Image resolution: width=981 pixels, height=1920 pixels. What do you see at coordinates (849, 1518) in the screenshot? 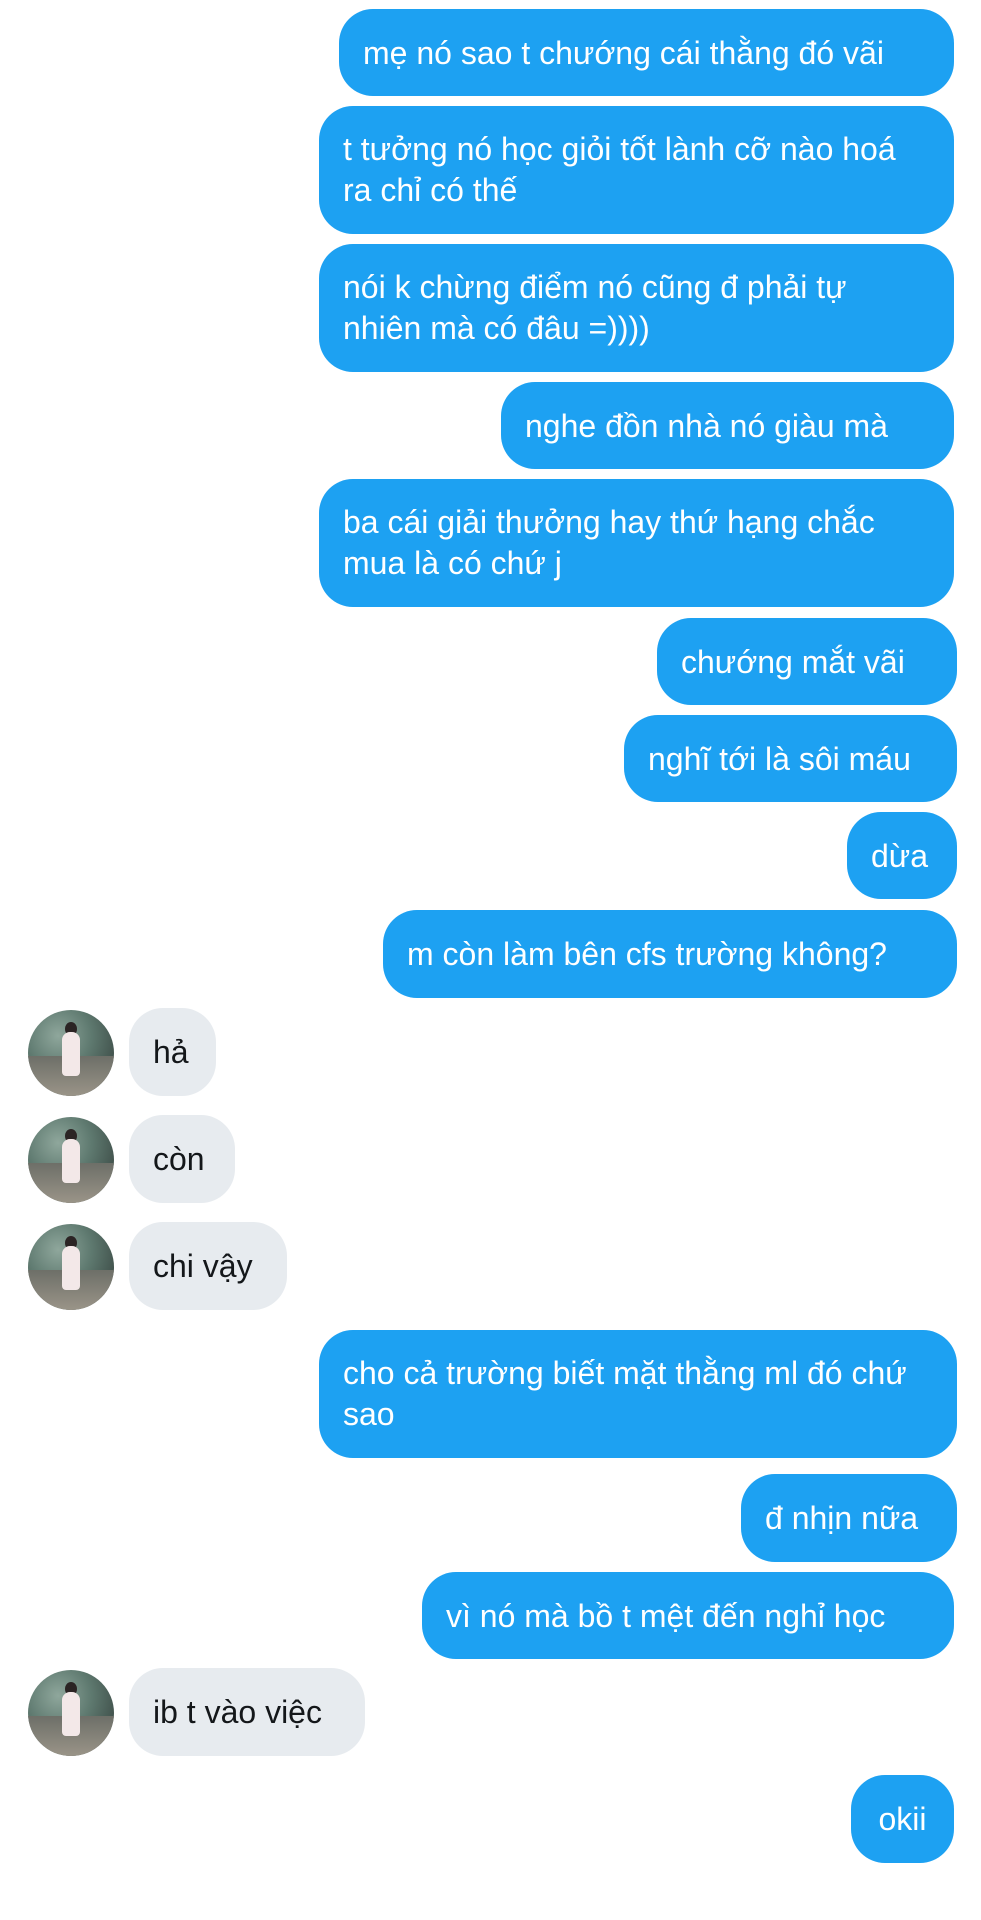
I see `outgoing-message-bubble: đ nhịn nữa` at bounding box center [849, 1518].